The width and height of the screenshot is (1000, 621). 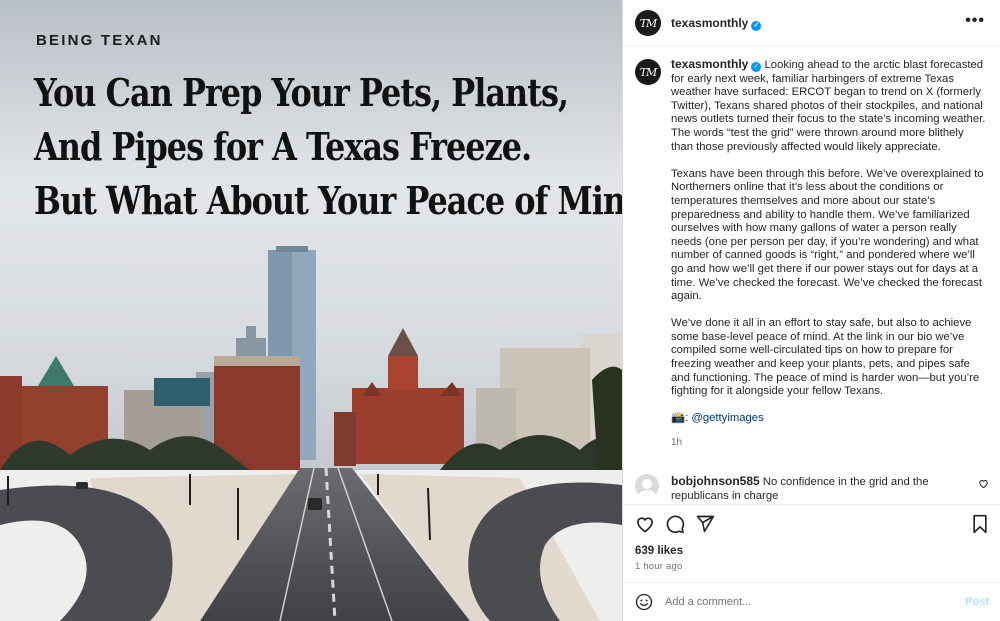 What do you see at coordinates (659, 551) in the screenshot?
I see `likes-count: 639 likes` at bounding box center [659, 551].